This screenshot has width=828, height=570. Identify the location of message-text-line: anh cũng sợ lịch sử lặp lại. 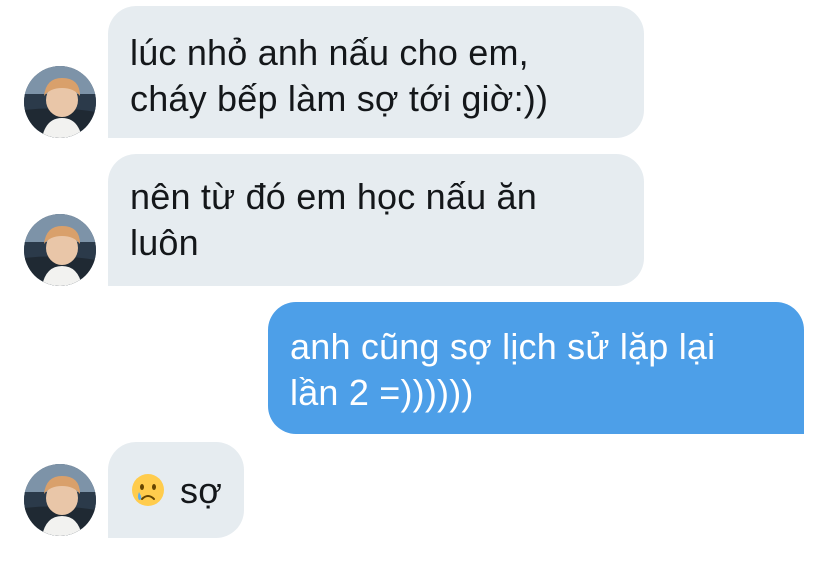
(503, 346).